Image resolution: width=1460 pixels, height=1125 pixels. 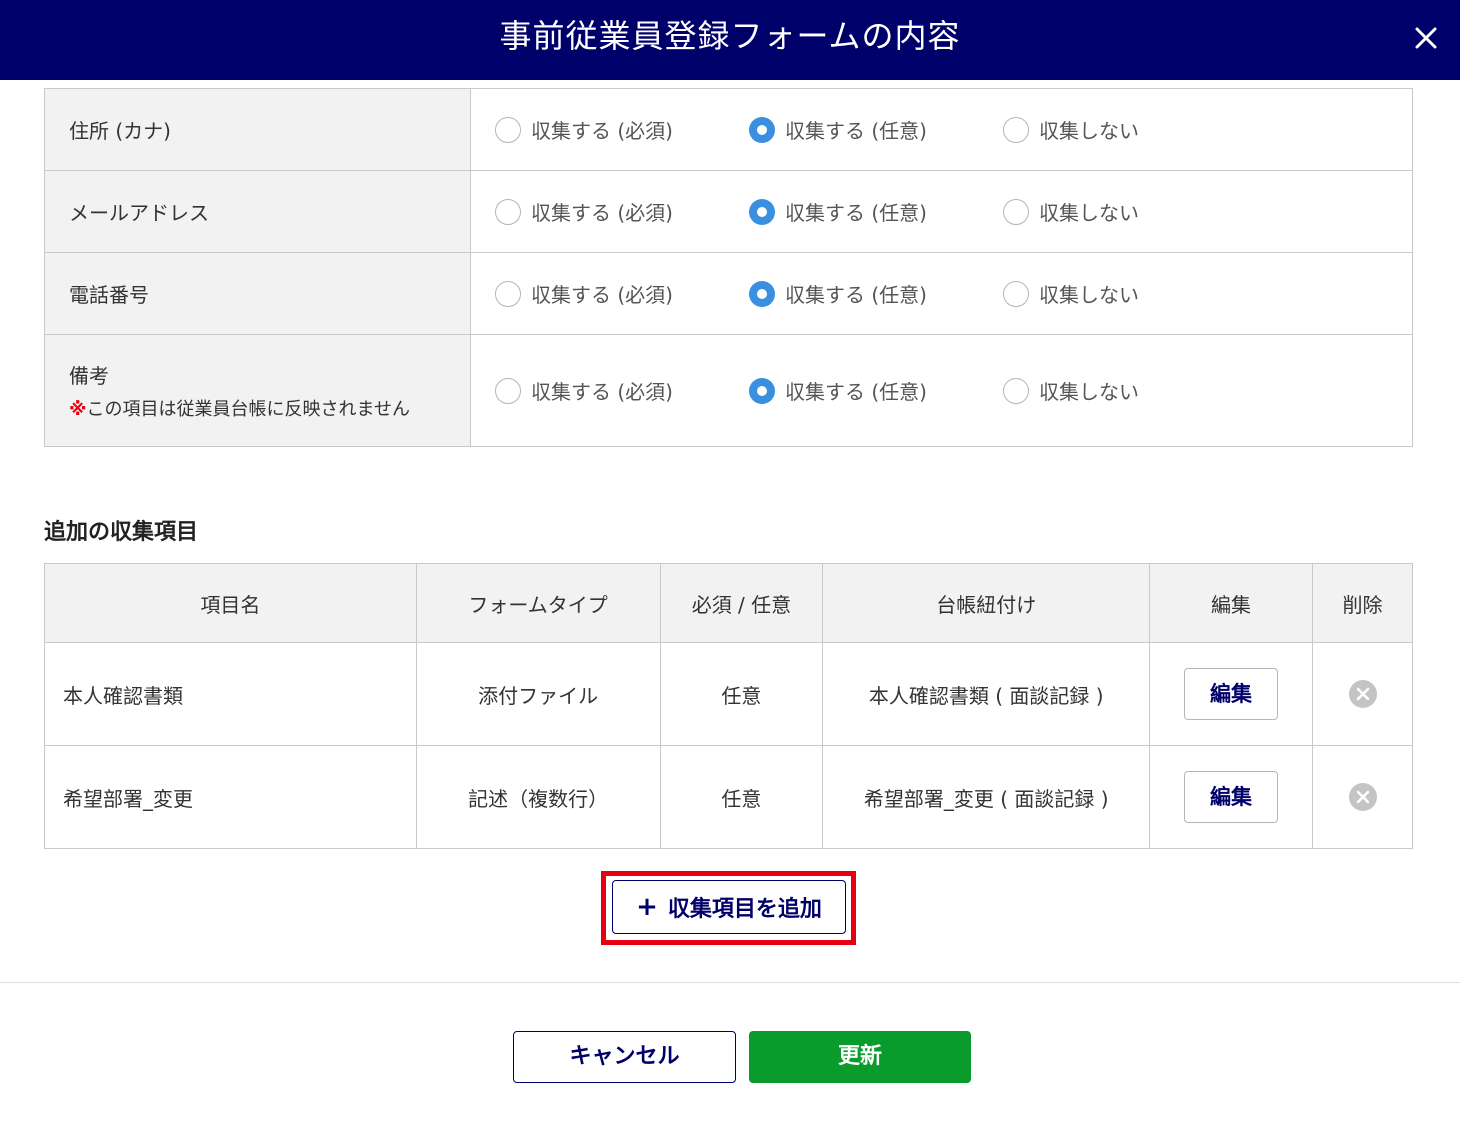 What do you see at coordinates (109, 295) in the screenshot?
I see `field-label: 電話番号` at bounding box center [109, 295].